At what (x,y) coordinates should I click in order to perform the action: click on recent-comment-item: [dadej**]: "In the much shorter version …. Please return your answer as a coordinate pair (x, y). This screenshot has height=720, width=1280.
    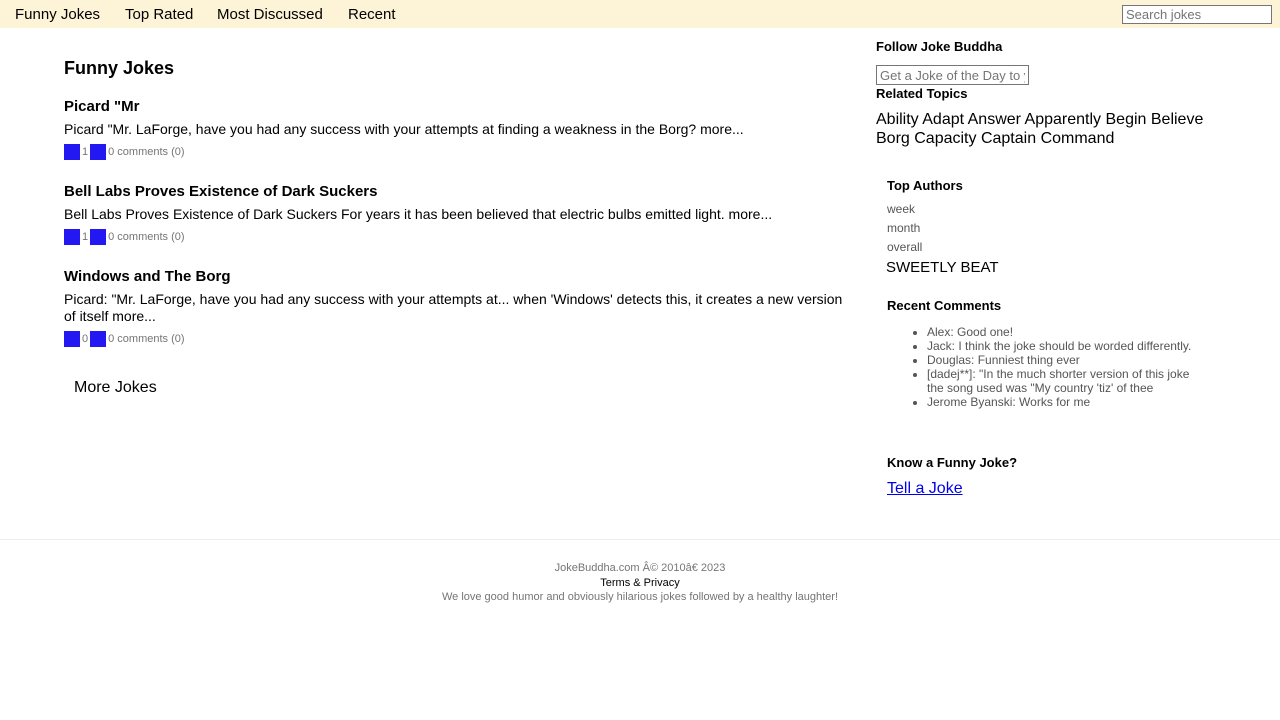
    Looking at the image, I should click on (1062, 381).